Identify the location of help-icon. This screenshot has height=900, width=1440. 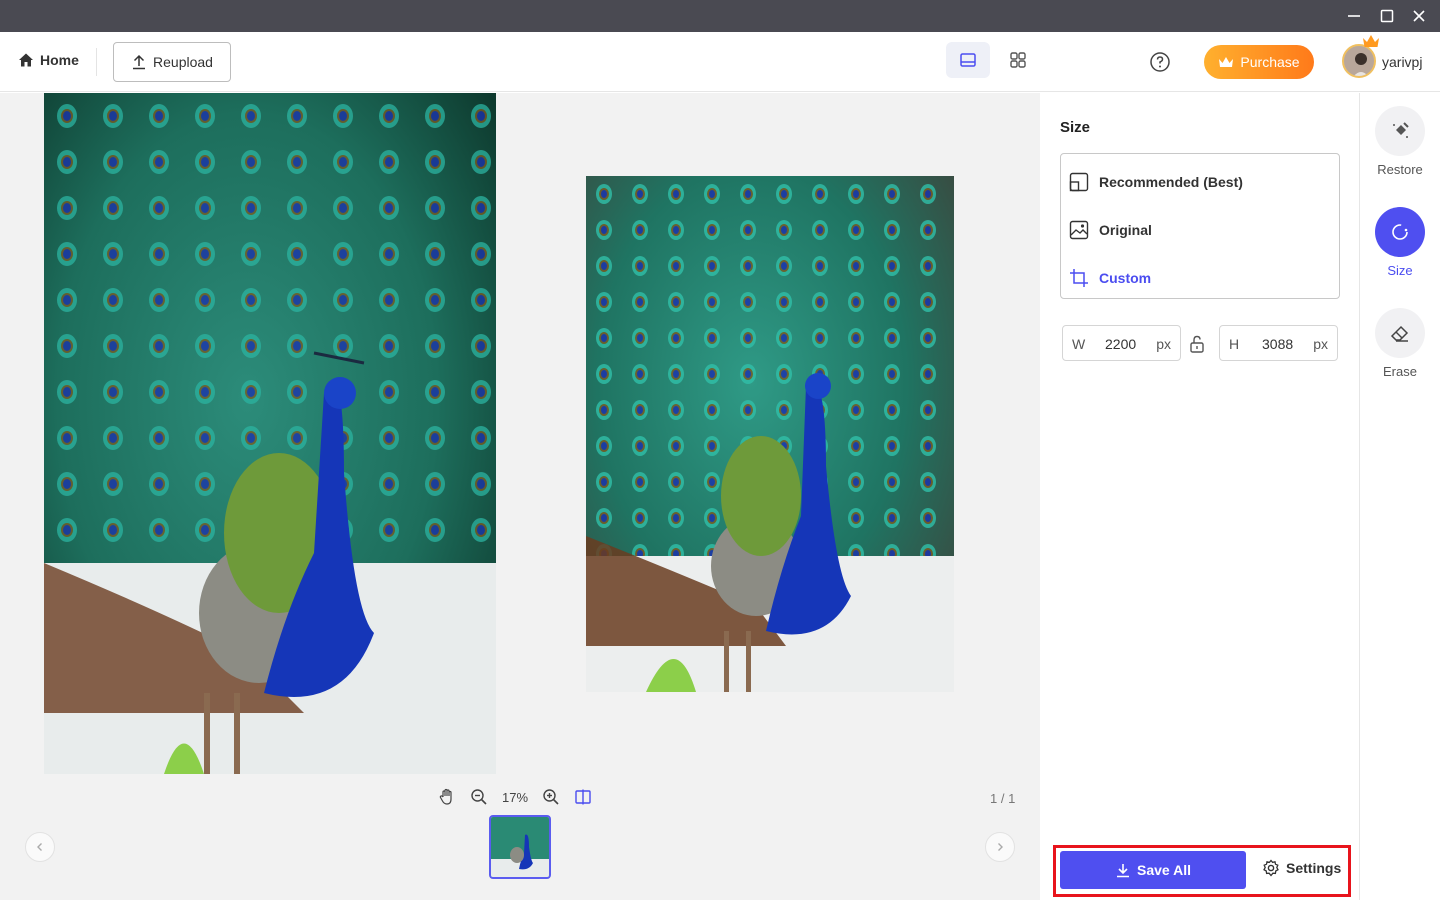
(1160, 62).